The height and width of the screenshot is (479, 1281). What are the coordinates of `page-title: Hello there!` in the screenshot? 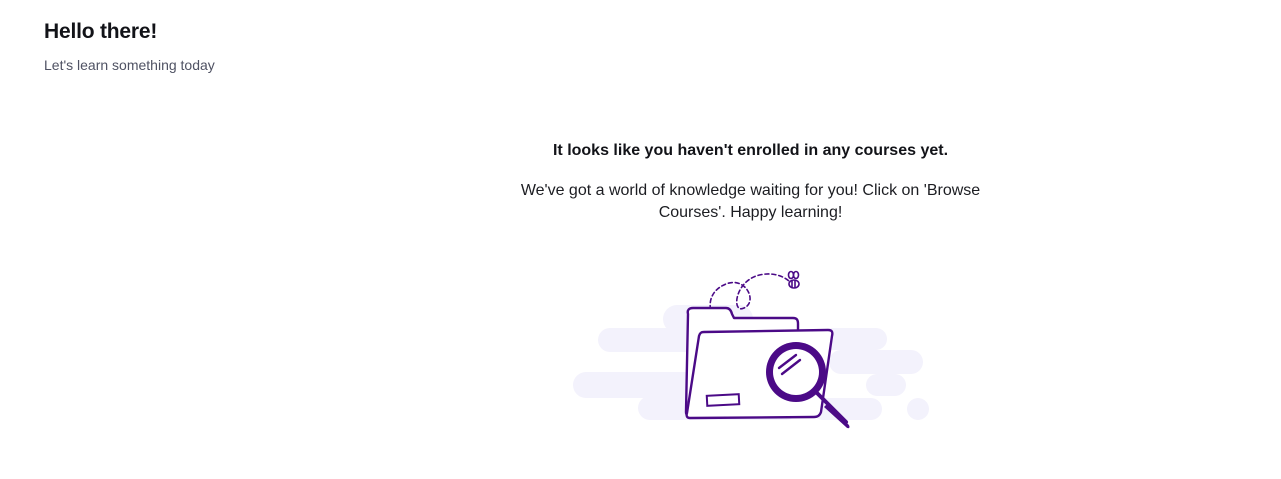 It's located at (101, 31).